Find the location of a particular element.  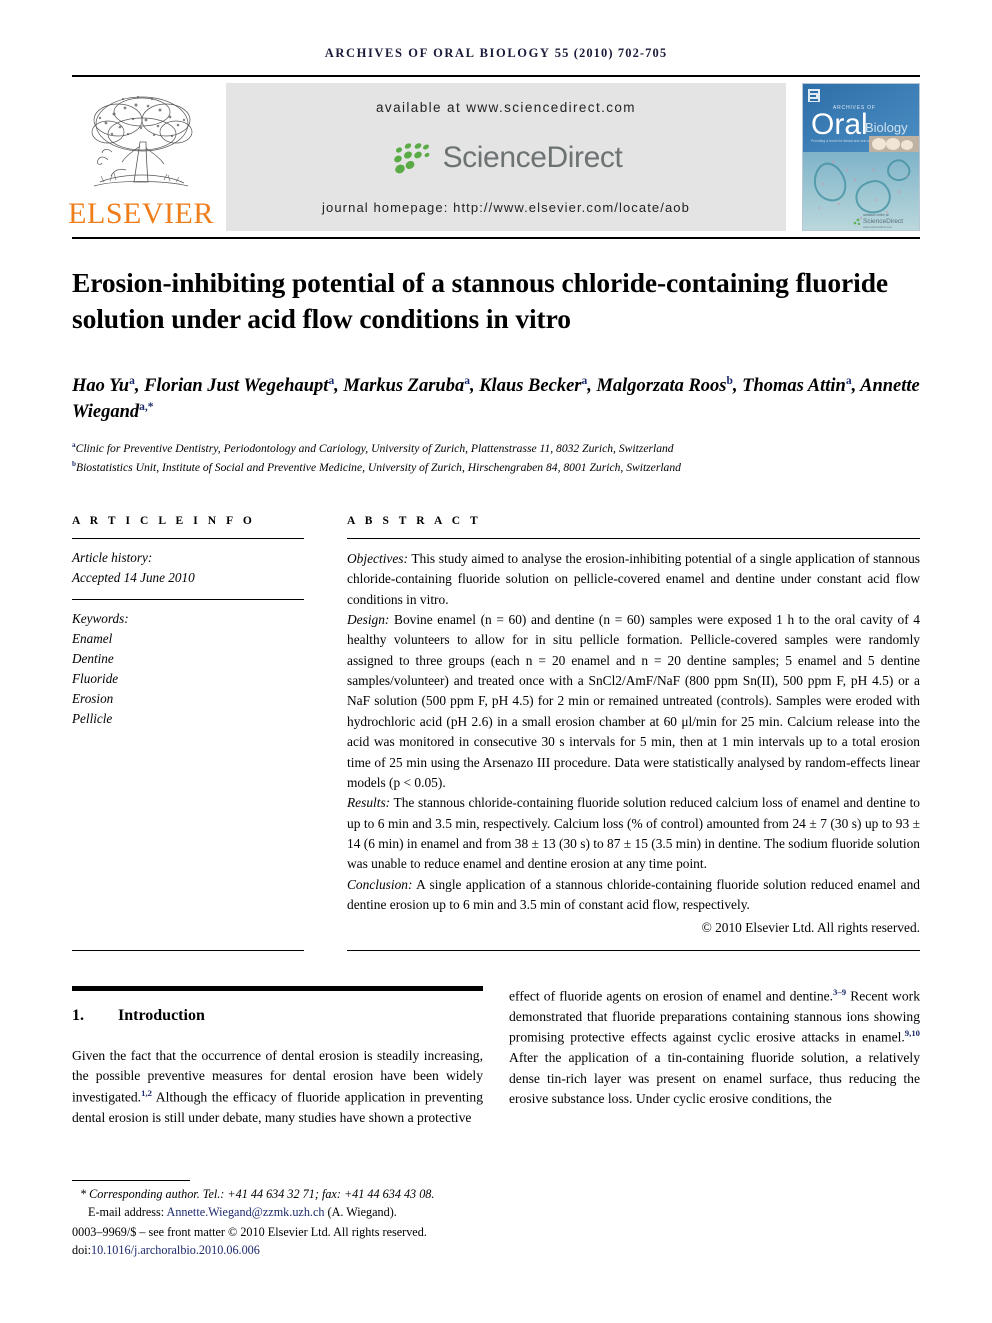

svg-text: Oral is located at coordinates (839, 124).